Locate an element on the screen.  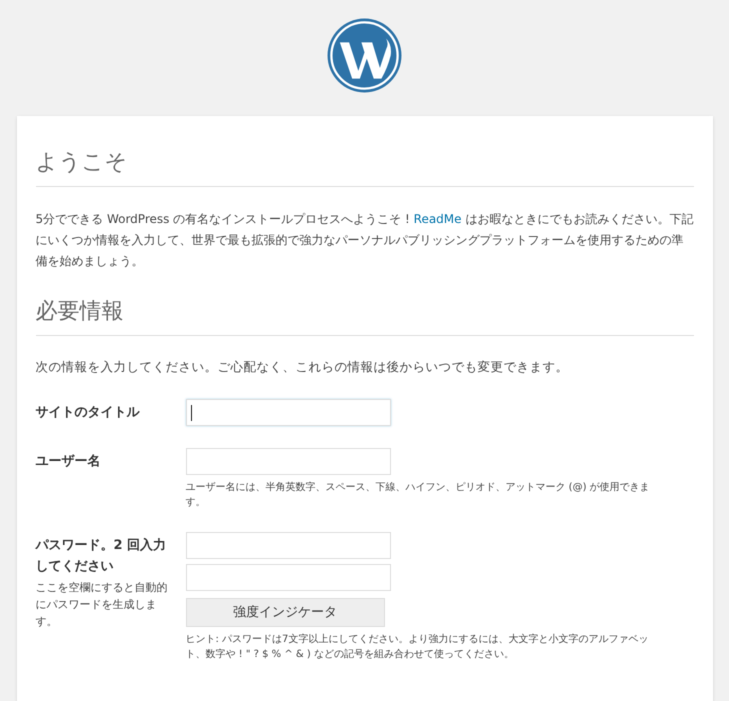
help-text: ヒント: パスワードは7文字以上にしてください。より強力にするには、大文字と小文字のアルファベット、数字や ! " ? $ % ^ & ) などの記号を組み合わせて使ってください。 is located at coordinates (418, 647).